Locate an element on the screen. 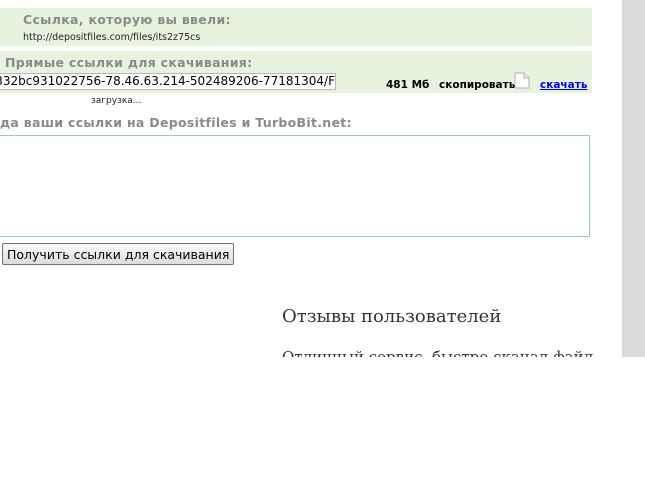  file-size: 481 Мб is located at coordinates (408, 85).